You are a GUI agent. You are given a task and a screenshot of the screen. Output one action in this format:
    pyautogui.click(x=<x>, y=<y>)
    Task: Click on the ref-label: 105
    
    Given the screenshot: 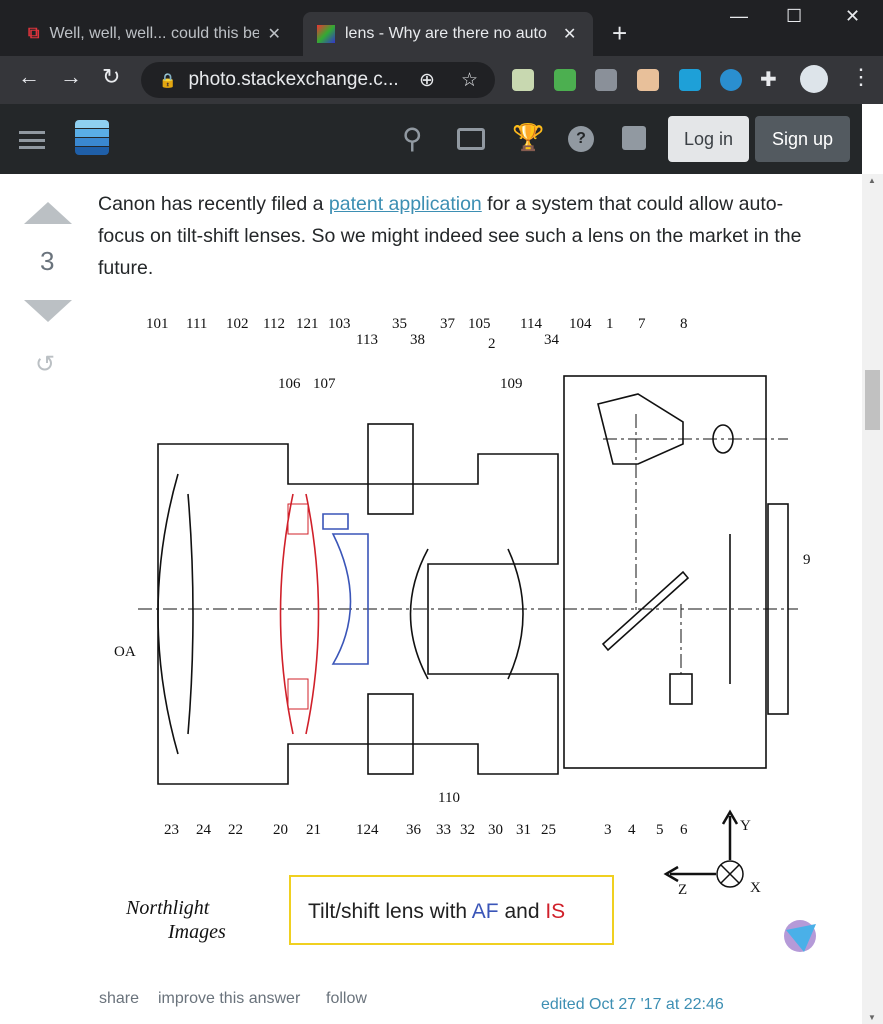 What is the action you would take?
    pyautogui.click(x=479, y=324)
    